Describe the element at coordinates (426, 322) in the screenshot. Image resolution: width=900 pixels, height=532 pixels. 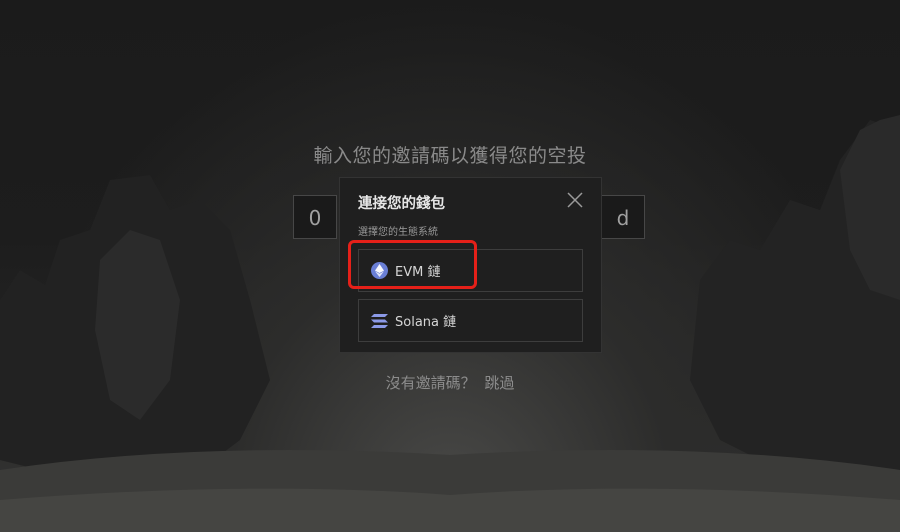
I see `solana-chain-label: Solana 鏈` at that location.